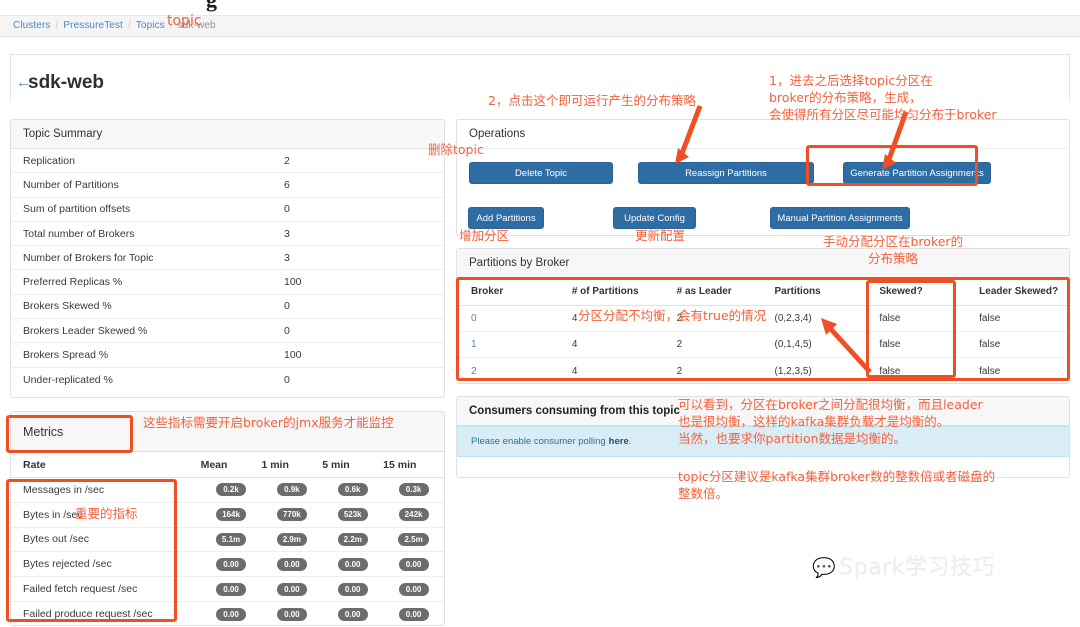 This screenshot has width=1080, height=627. I want to click on metric-badge: 5.1m, so click(231, 539).